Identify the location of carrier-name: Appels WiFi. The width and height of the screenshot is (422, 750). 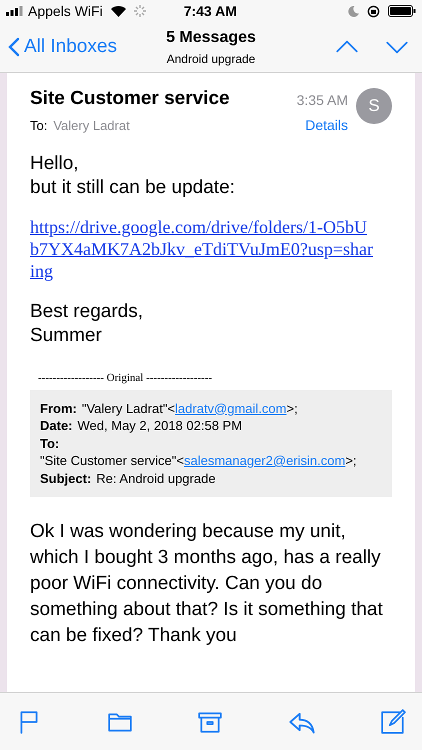
(65, 11).